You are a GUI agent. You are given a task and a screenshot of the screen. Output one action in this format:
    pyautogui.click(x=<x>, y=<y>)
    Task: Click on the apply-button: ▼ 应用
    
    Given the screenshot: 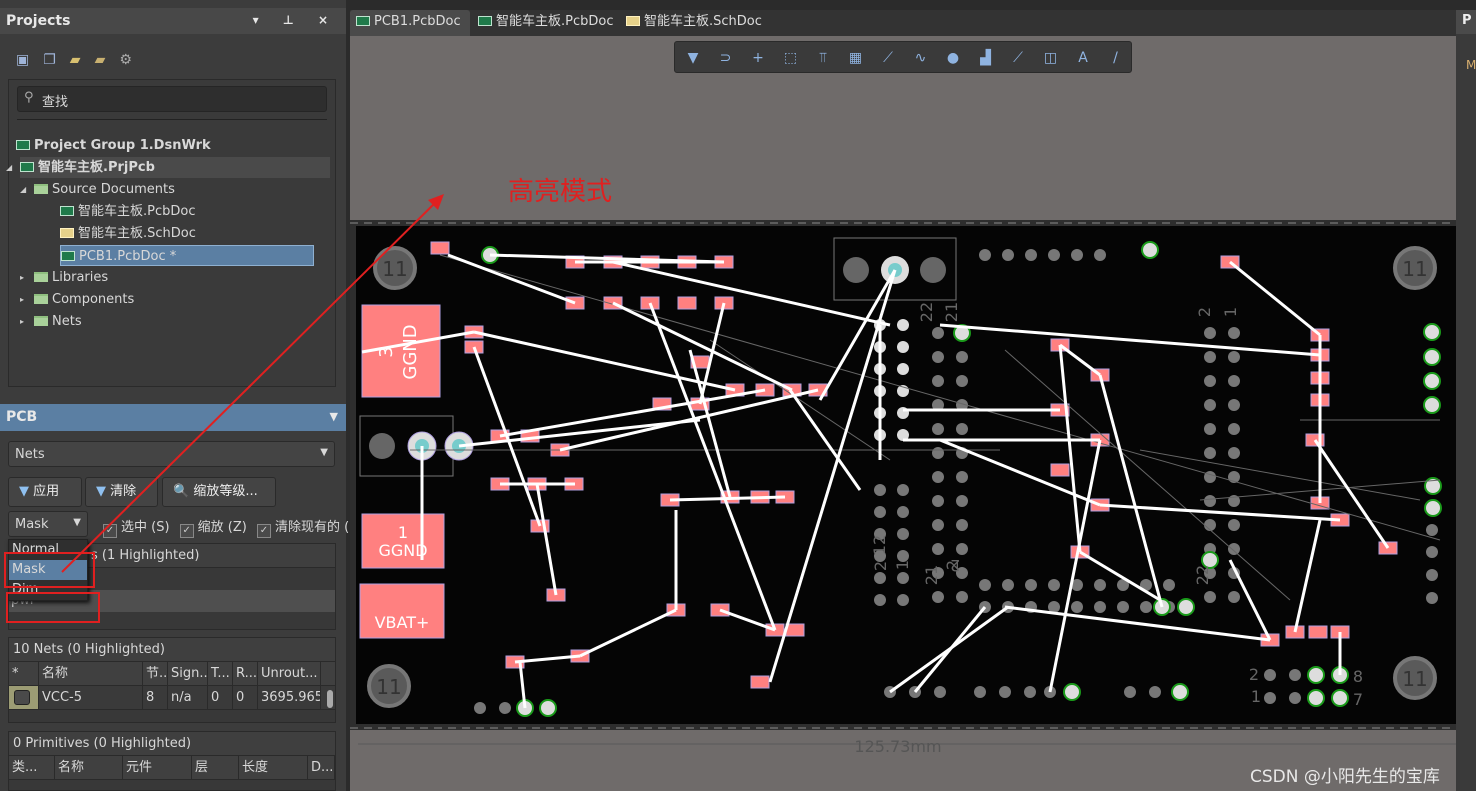 What is the action you would take?
    pyautogui.click(x=45, y=492)
    